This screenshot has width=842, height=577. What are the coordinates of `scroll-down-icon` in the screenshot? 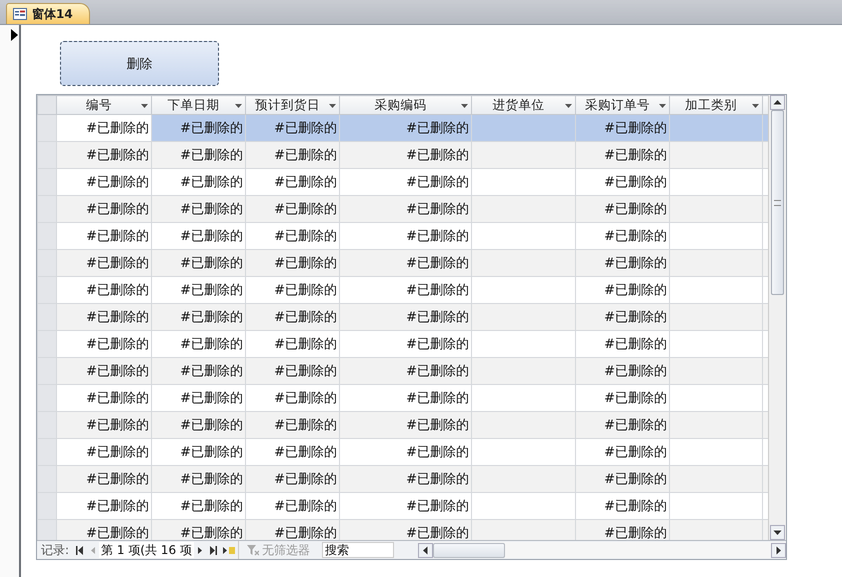 It's located at (777, 532).